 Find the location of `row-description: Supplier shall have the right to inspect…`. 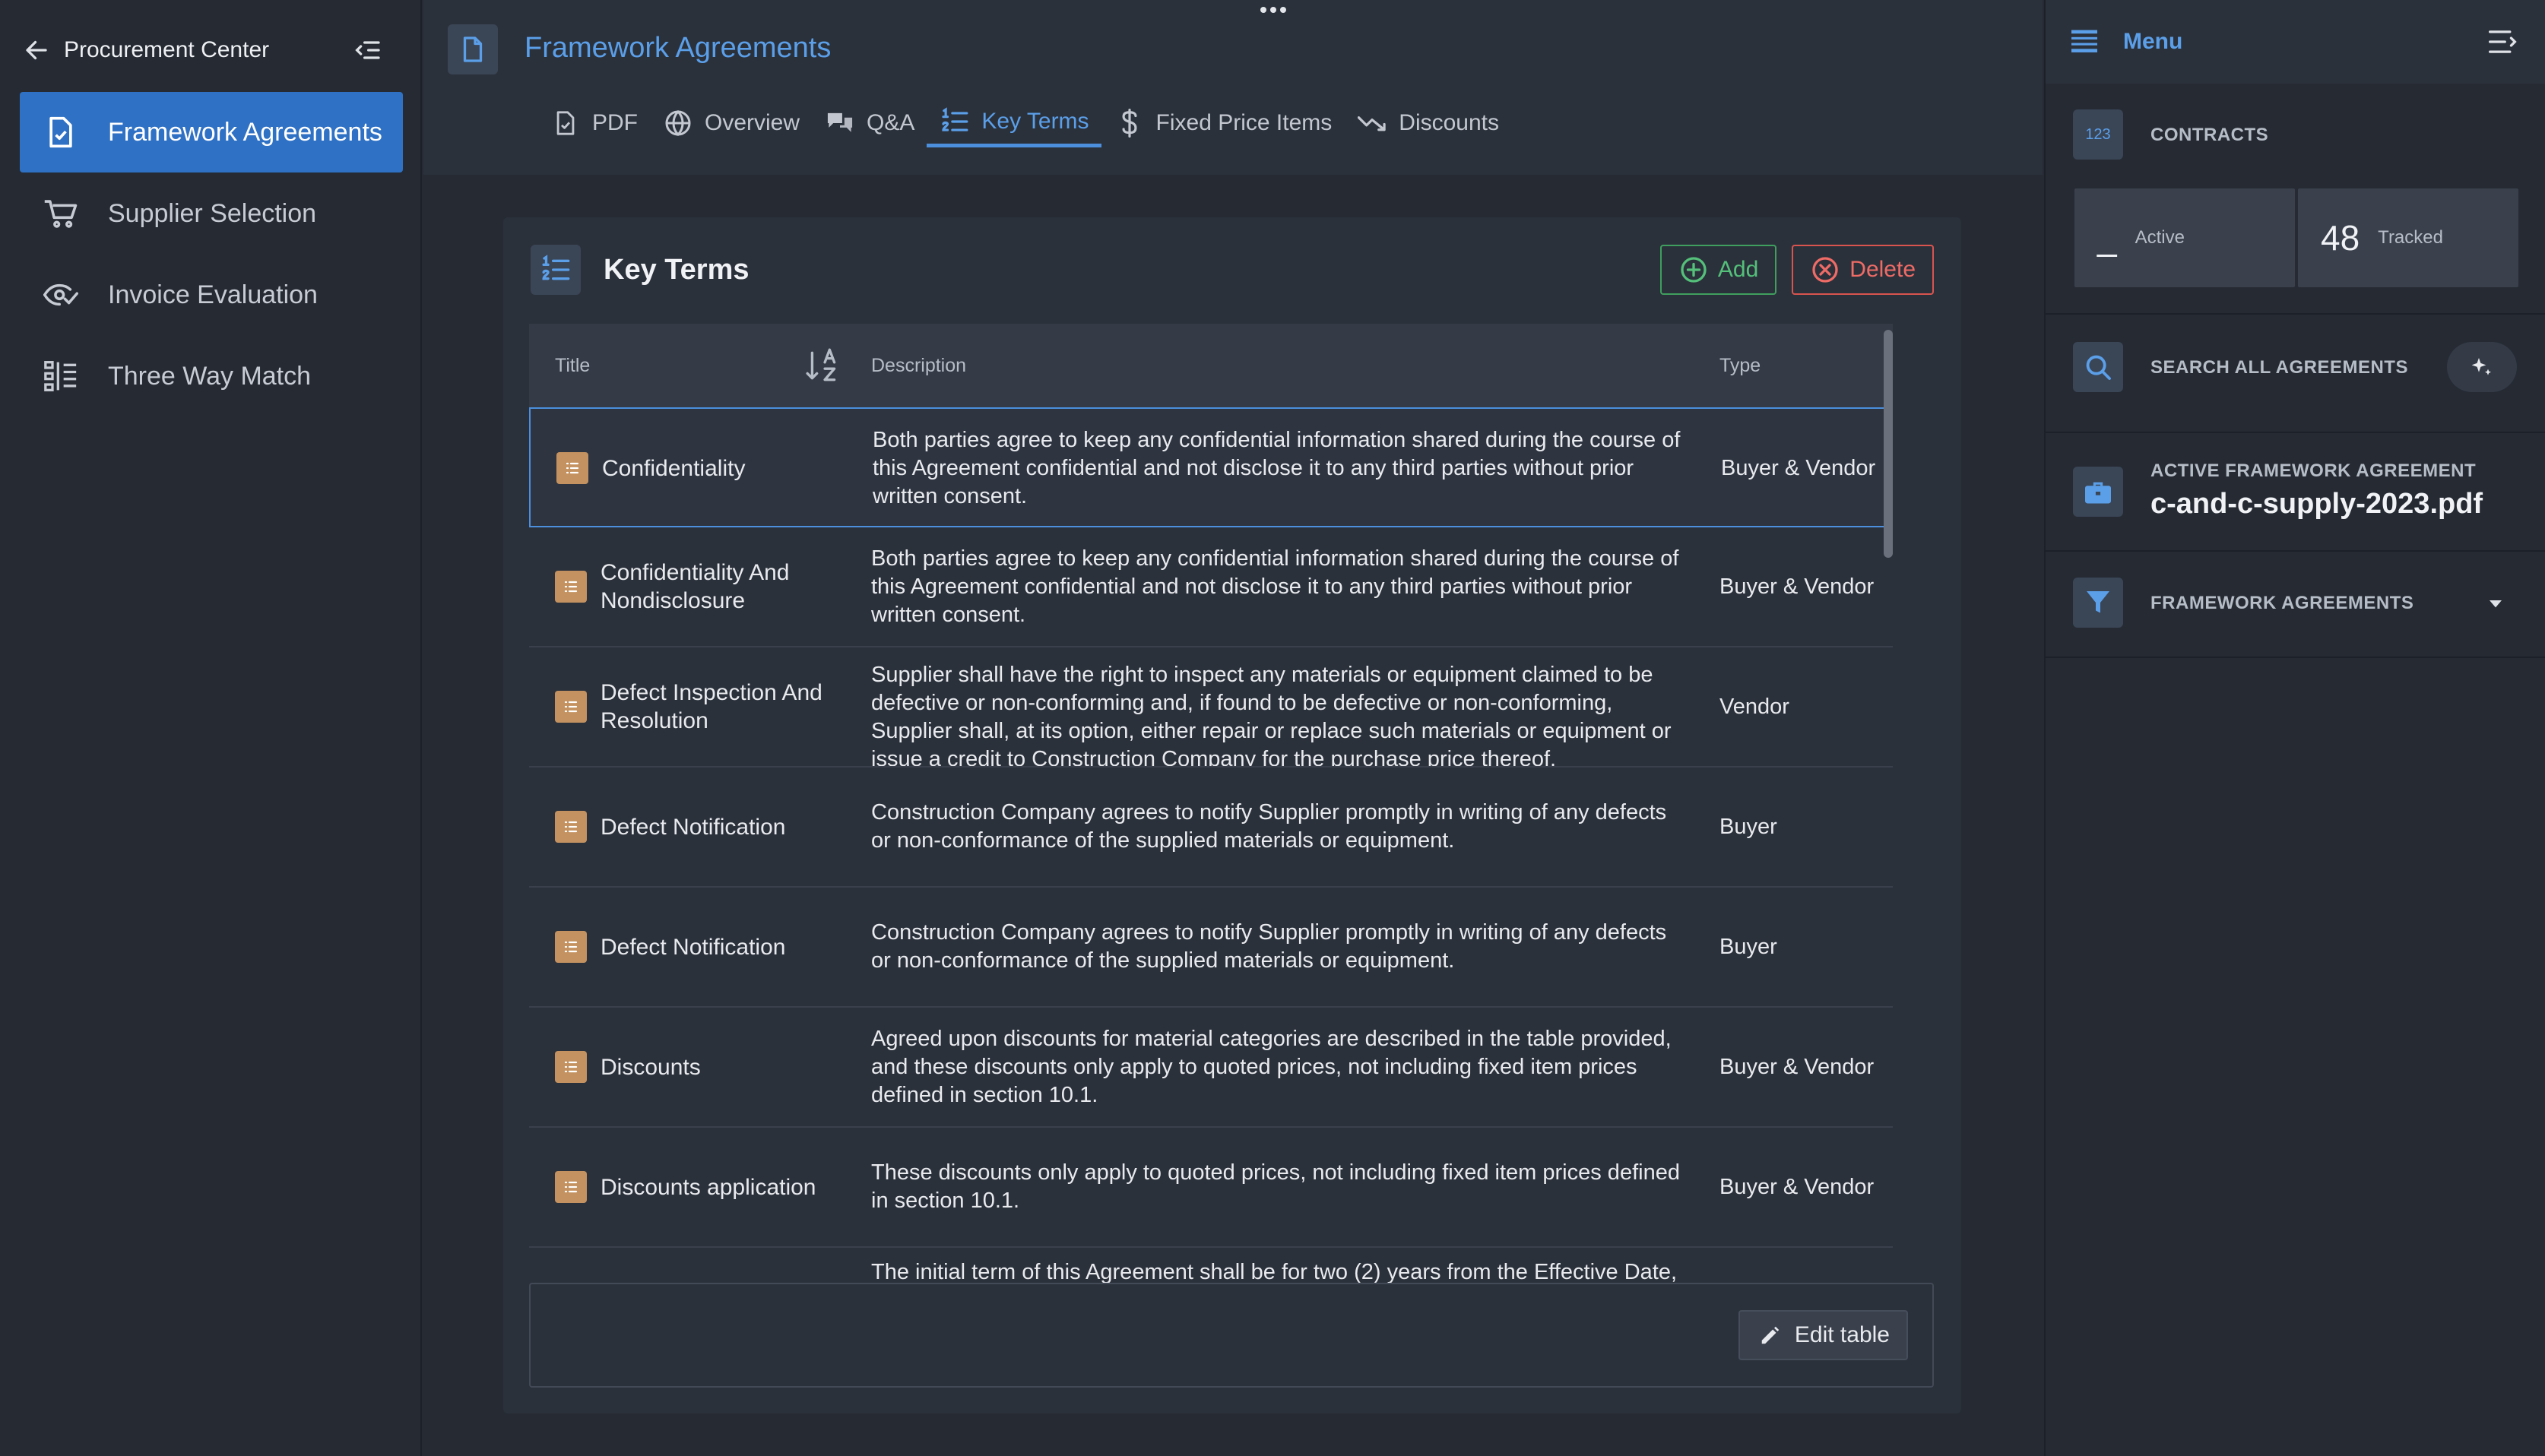

row-description: Supplier shall have the right to inspect… is located at coordinates (1271, 714).